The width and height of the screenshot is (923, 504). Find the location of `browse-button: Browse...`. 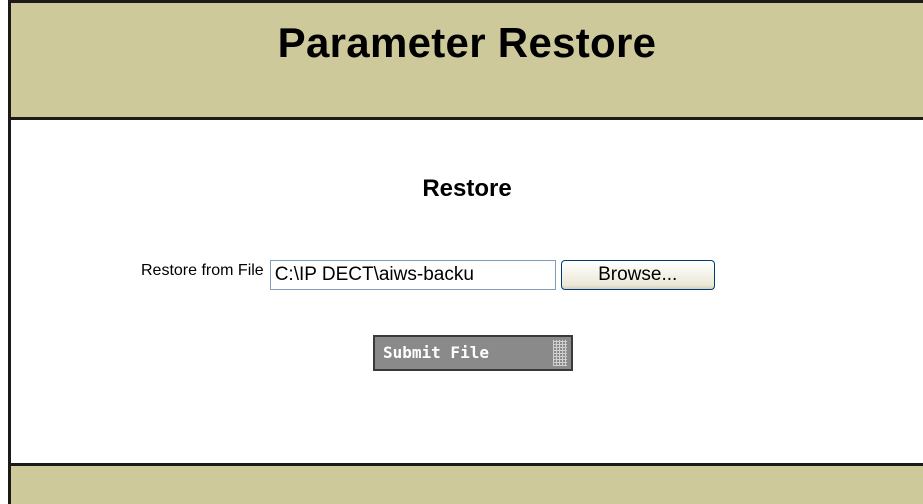

browse-button: Browse... is located at coordinates (637, 275).